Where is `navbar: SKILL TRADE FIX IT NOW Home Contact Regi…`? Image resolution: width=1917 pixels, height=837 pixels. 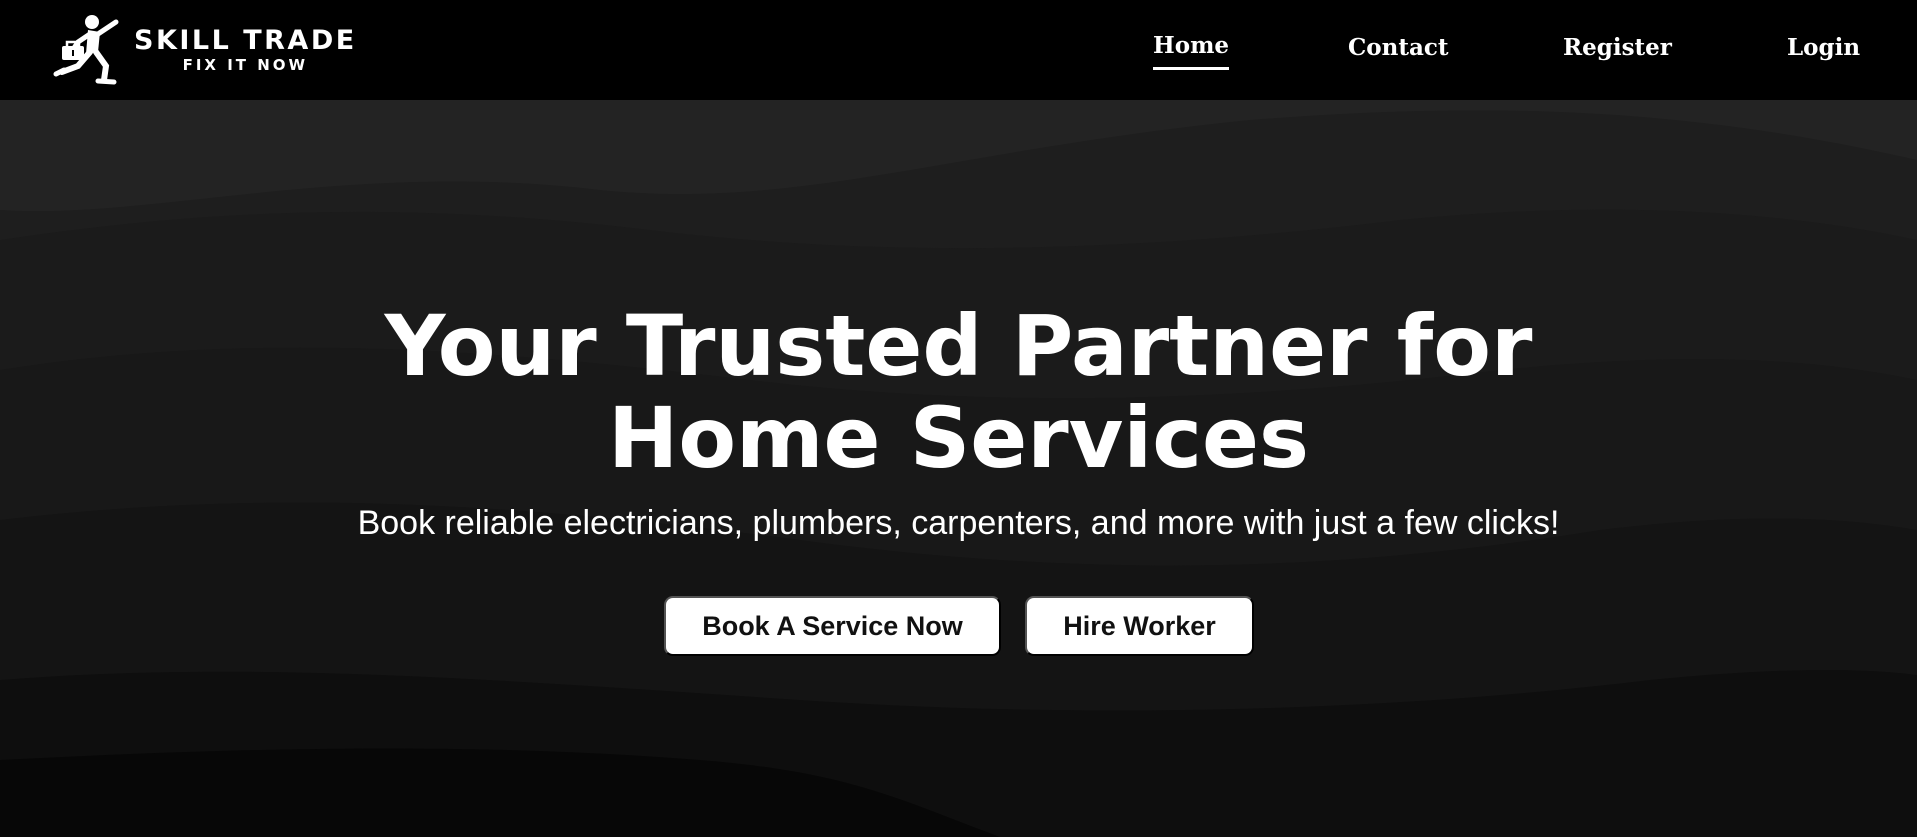 navbar: SKILL TRADE FIX IT NOW Home Contact Regi… is located at coordinates (958, 50).